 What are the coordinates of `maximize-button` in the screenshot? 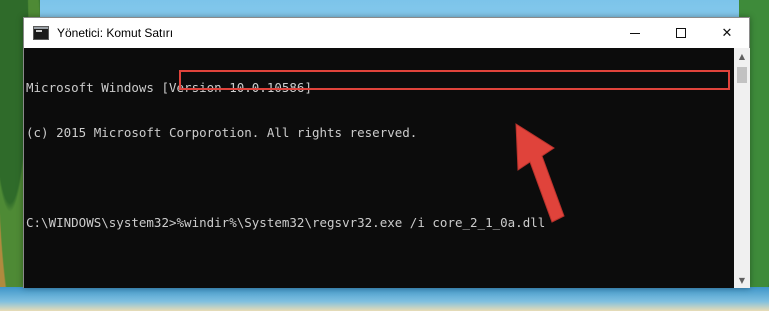 It's located at (681, 33).